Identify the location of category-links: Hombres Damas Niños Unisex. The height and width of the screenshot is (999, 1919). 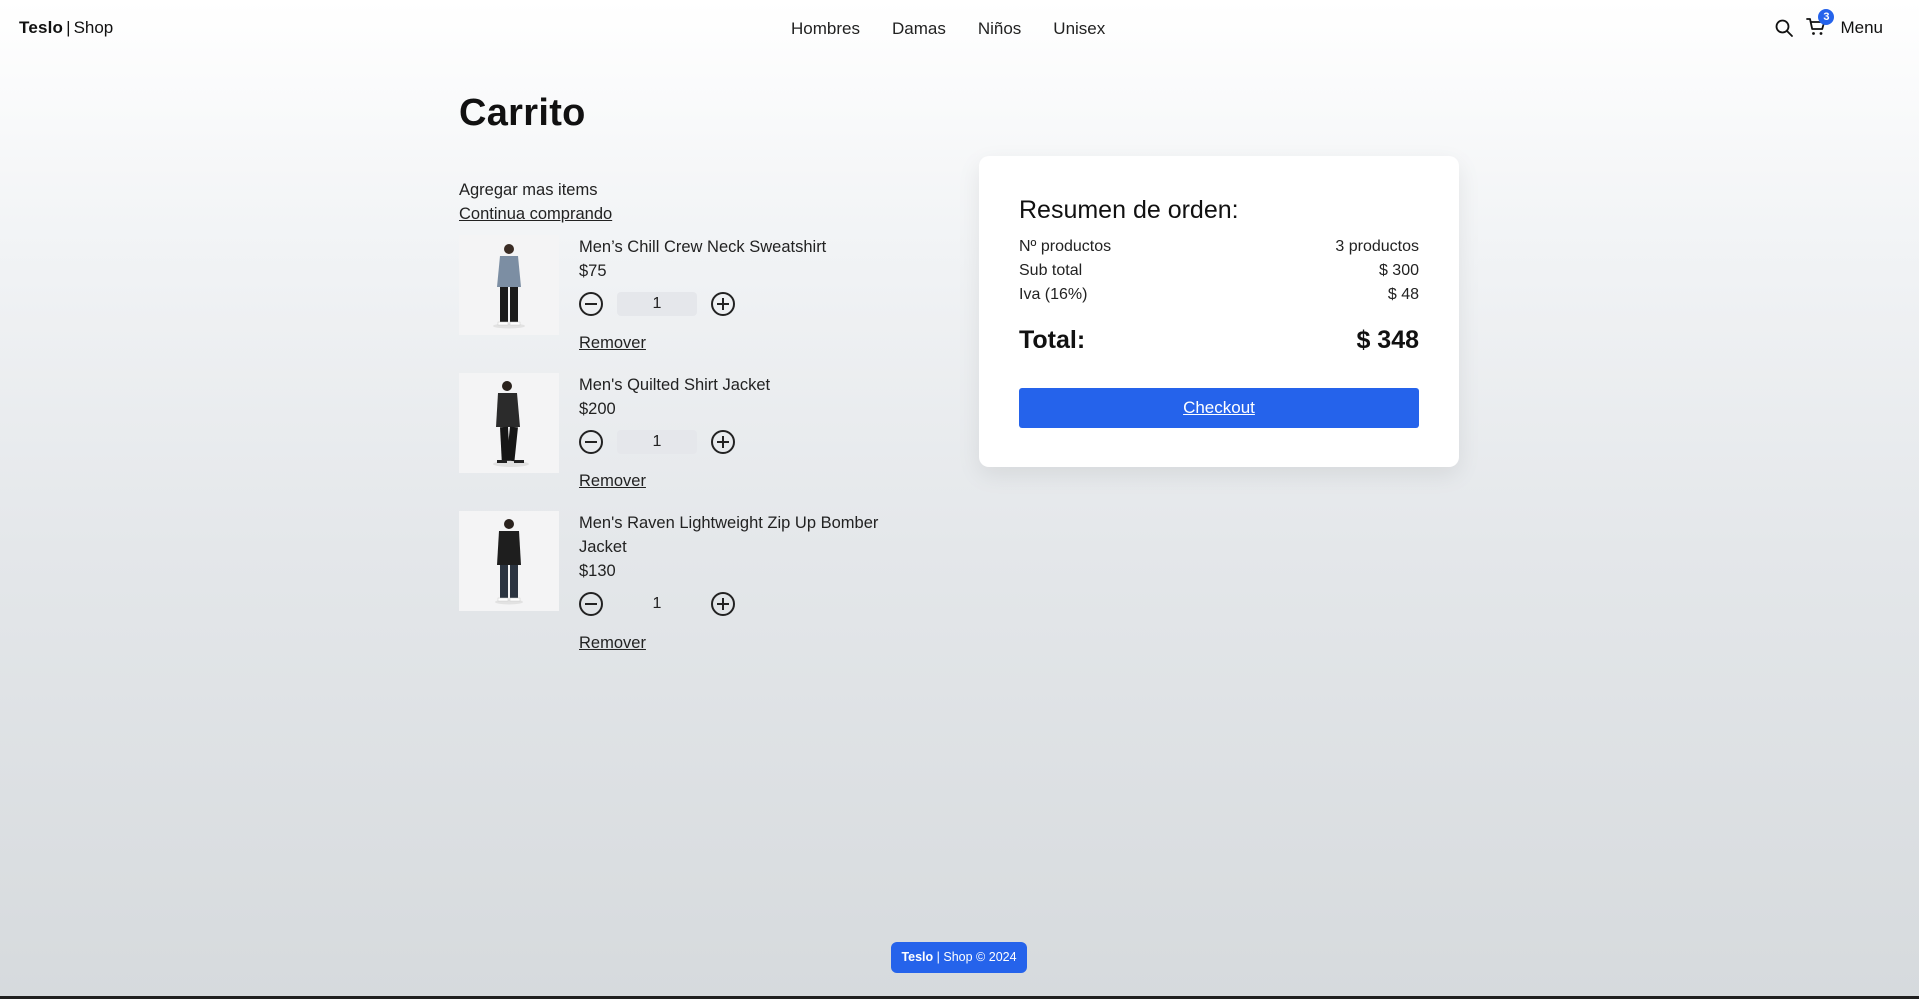
(948, 29).